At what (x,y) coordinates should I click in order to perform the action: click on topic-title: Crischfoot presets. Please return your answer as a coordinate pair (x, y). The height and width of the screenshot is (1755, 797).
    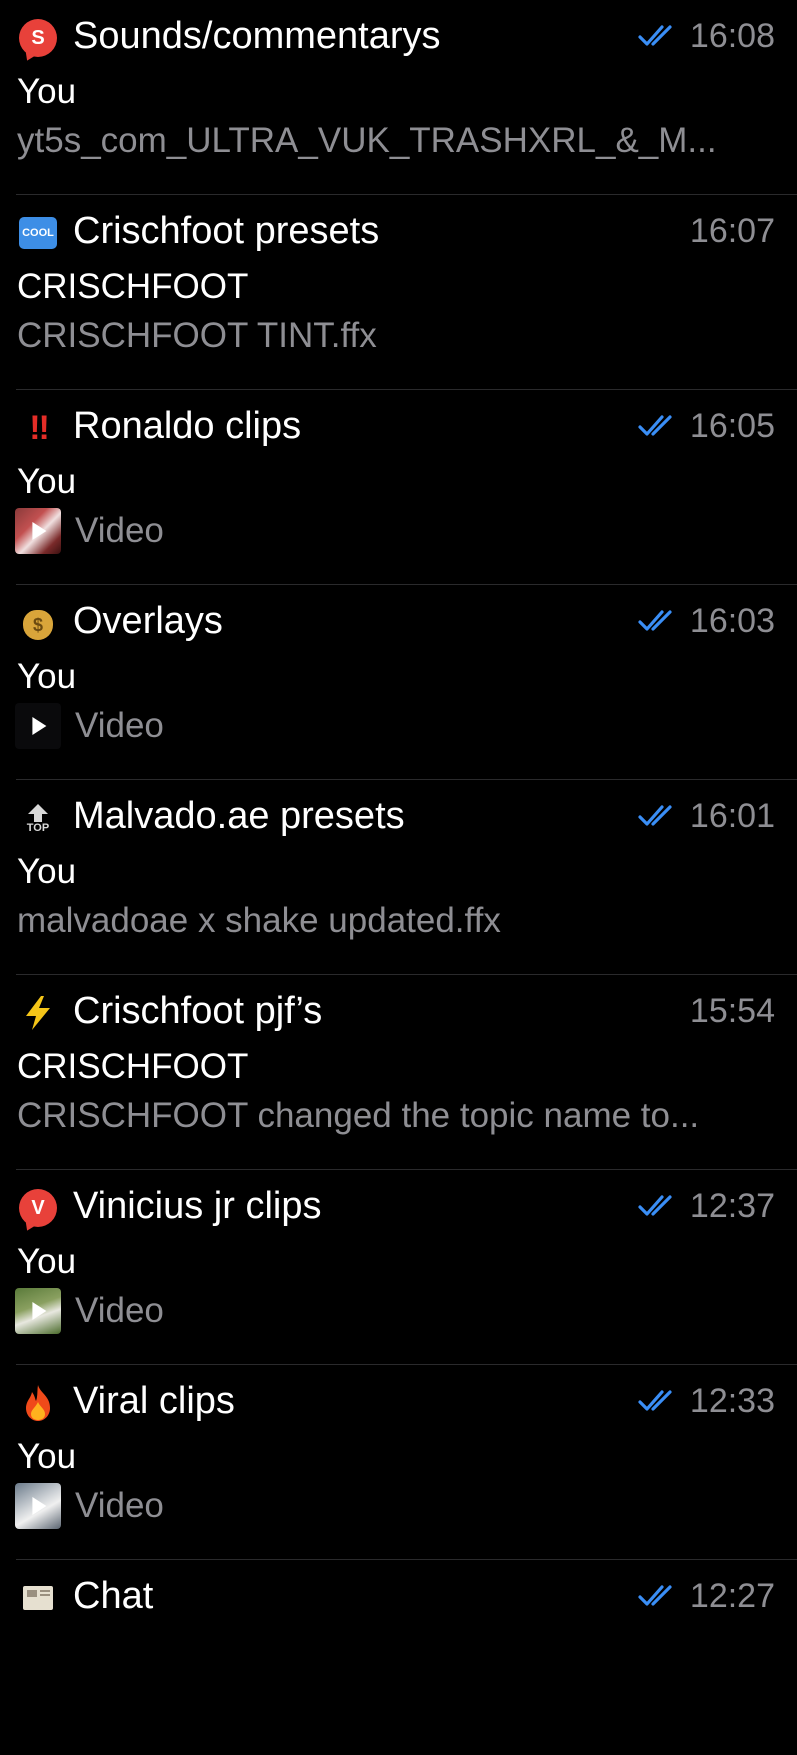
    Looking at the image, I should click on (226, 231).